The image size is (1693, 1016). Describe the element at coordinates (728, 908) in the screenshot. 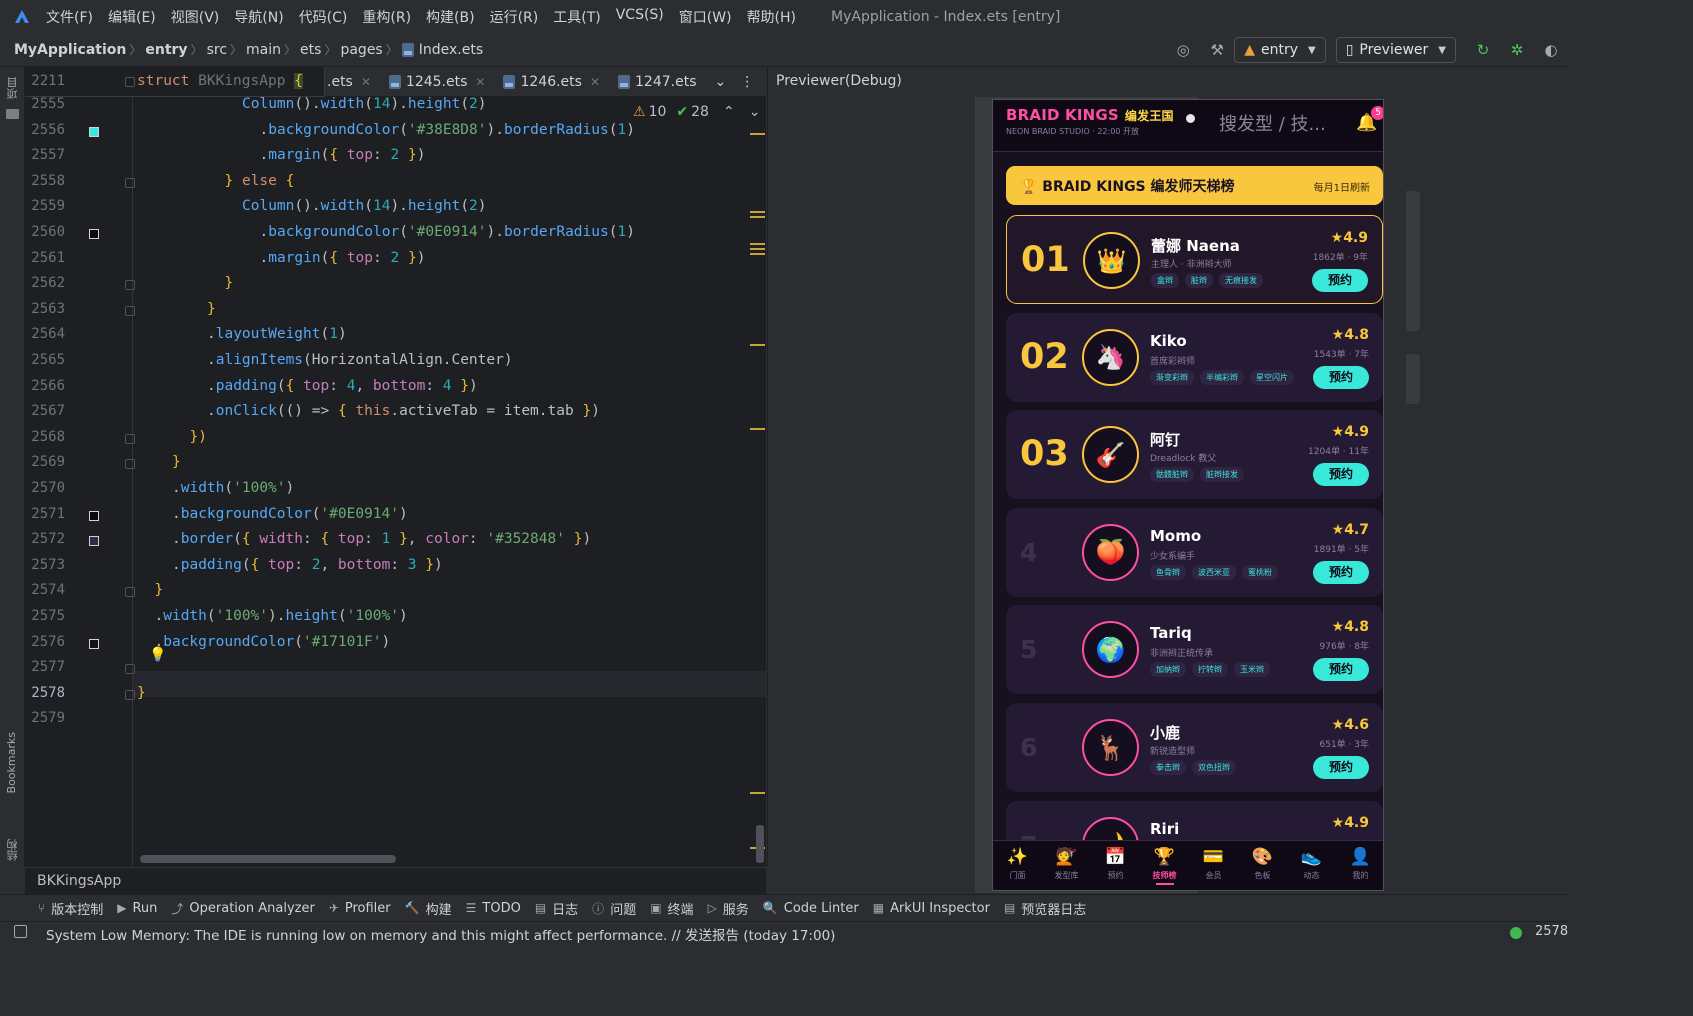

I see `tool-window-9: ▷ 服务` at that location.